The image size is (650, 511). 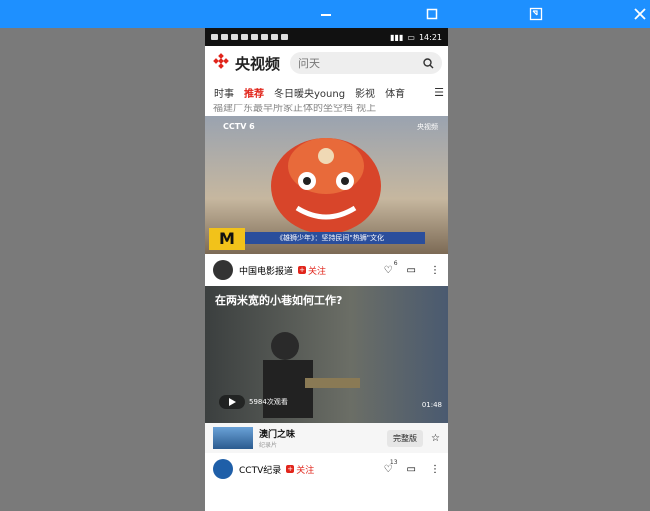 What do you see at coordinates (397, 37) in the screenshot?
I see `signal-icon: ▮▮▮` at bounding box center [397, 37].